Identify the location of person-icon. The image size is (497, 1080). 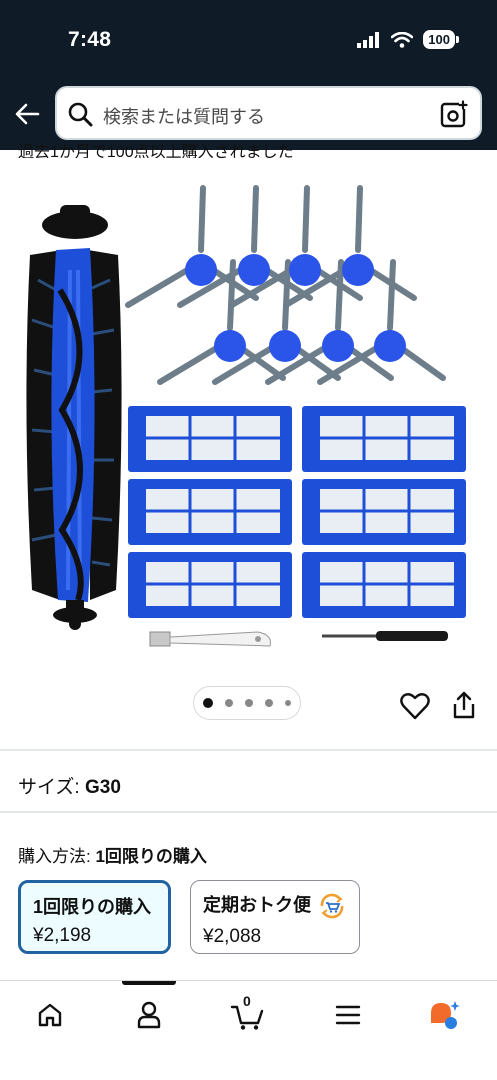
(149, 1015).